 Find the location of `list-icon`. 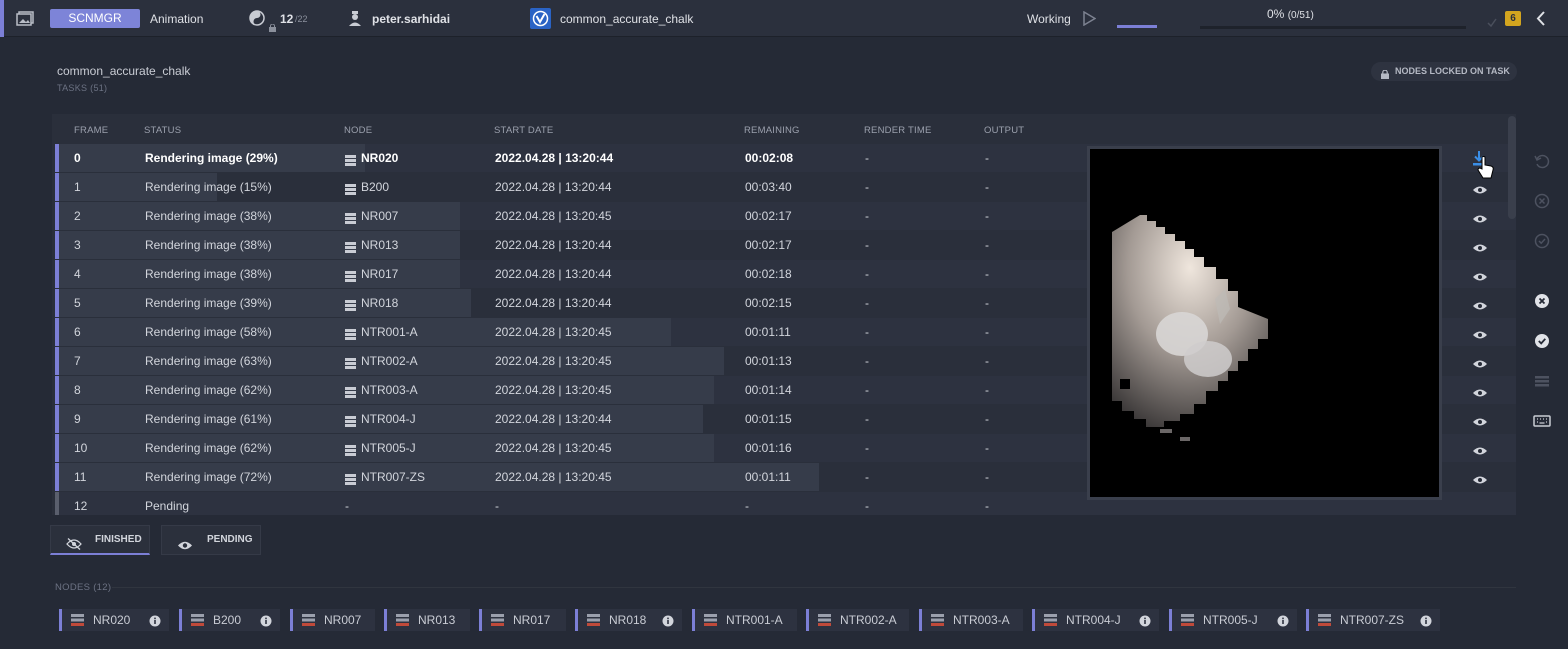

list-icon is located at coordinates (1542, 381).